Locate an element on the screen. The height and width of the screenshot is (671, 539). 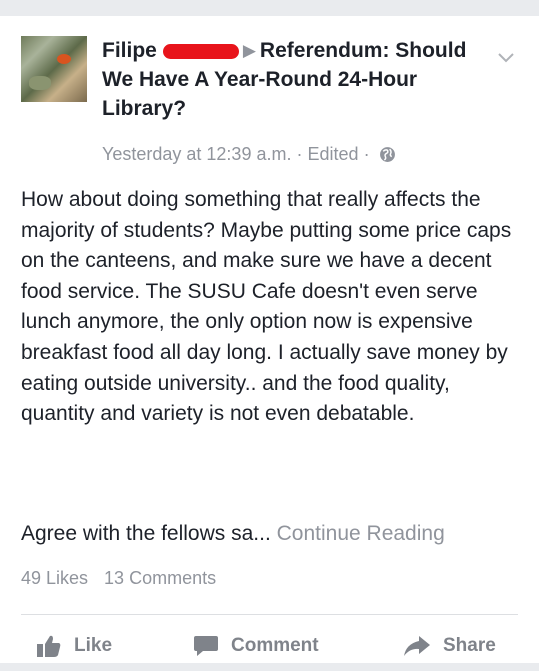
post-timestamp: Yesterday at 12:39 a.m. is located at coordinates (196, 154).